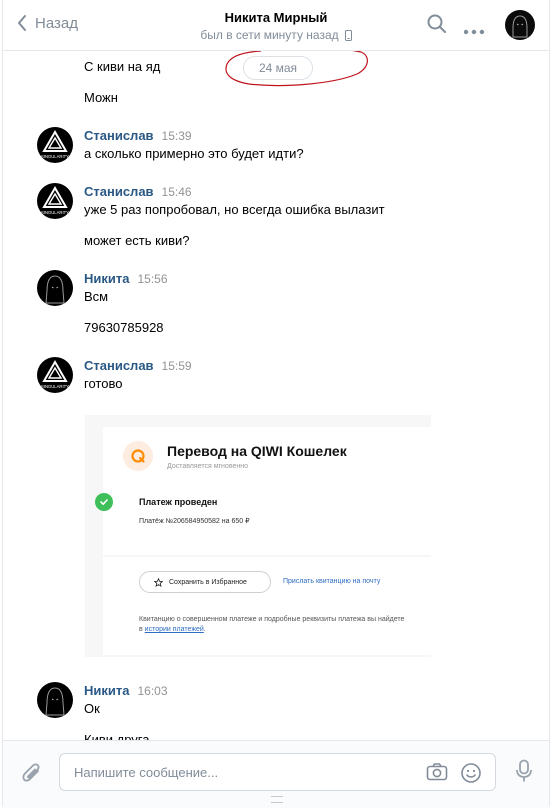  What do you see at coordinates (177, 136) in the screenshot?
I see `message-time: 15:39` at bounding box center [177, 136].